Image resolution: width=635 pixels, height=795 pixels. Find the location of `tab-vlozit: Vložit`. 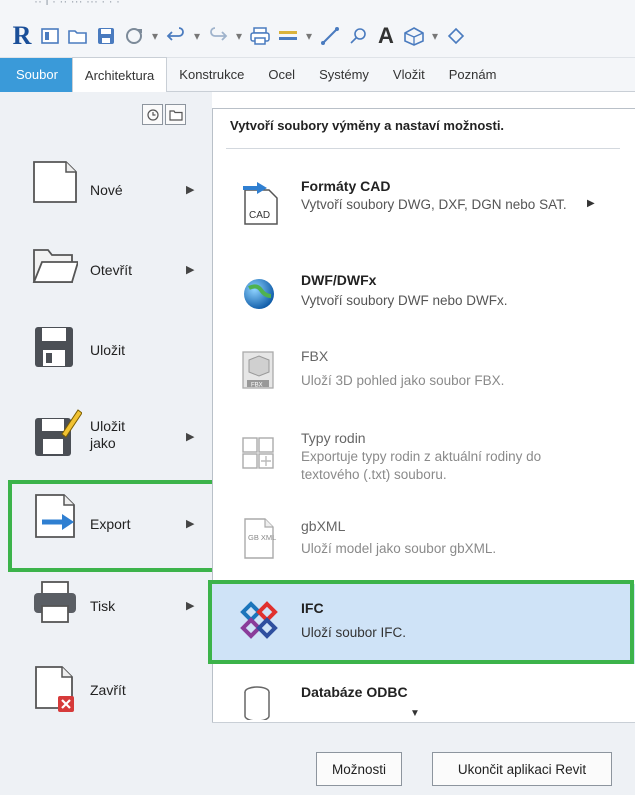

tab-vlozit: Vložit is located at coordinates (409, 75).